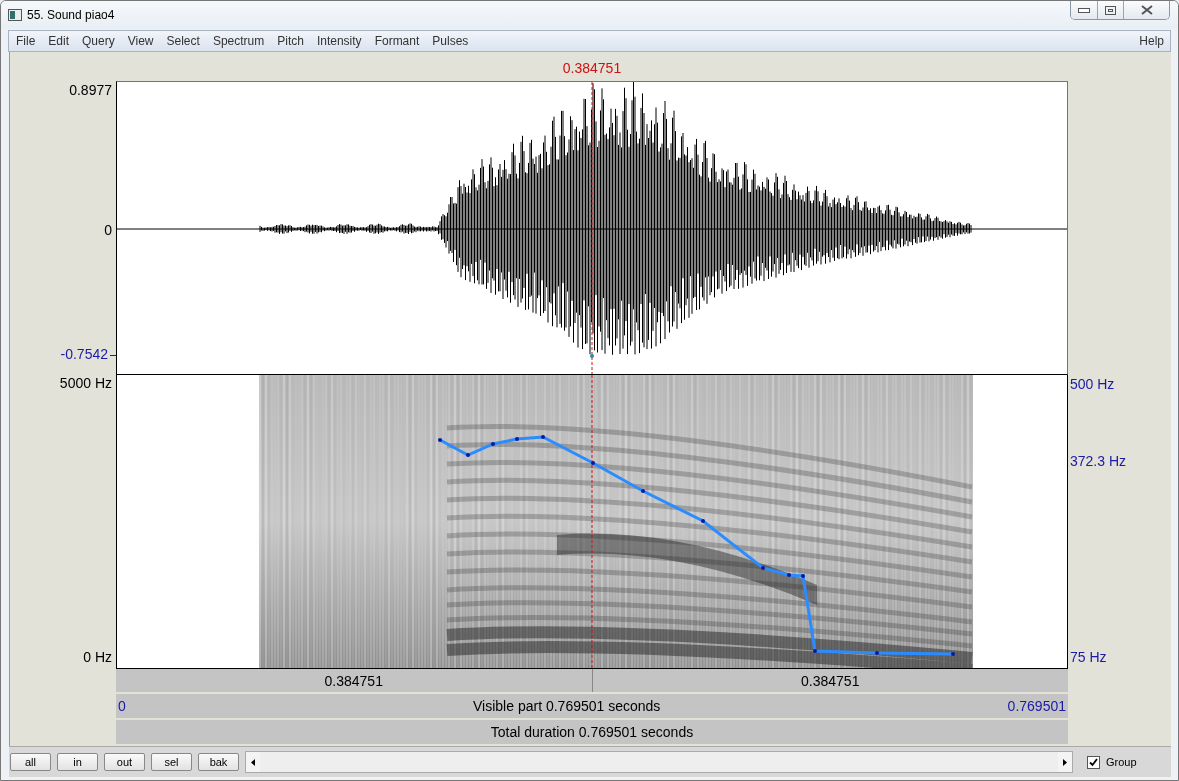 This screenshot has height=781, width=1179. What do you see at coordinates (238, 41) in the screenshot?
I see `menu-item: Spectrum` at bounding box center [238, 41].